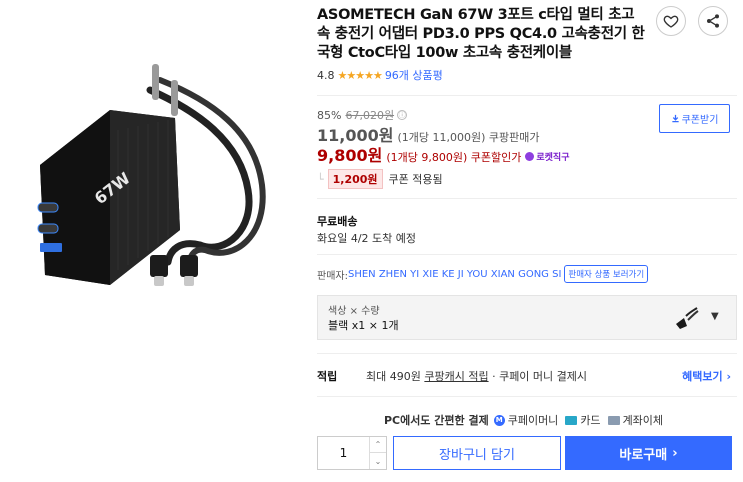 This screenshot has height=482, width=743. I want to click on payment-title: PC에서도 간편한 결제, so click(436, 420).